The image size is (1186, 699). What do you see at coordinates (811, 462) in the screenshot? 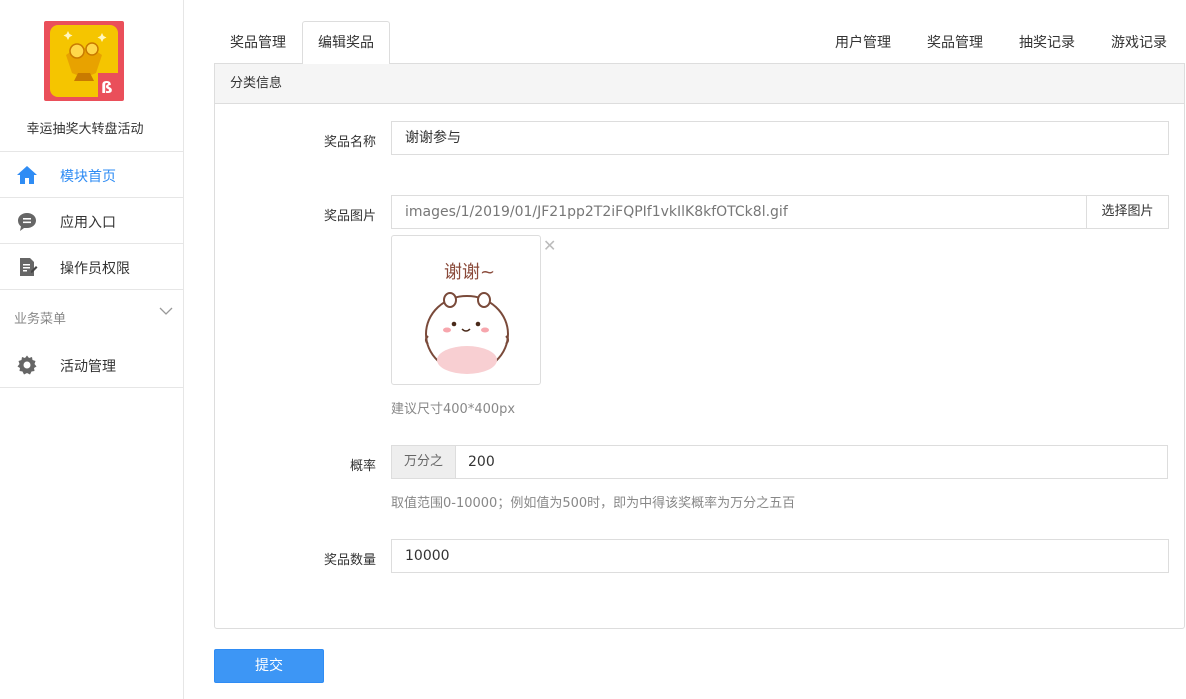
I see `probability-input: 200` at bounding box center [811, 462].